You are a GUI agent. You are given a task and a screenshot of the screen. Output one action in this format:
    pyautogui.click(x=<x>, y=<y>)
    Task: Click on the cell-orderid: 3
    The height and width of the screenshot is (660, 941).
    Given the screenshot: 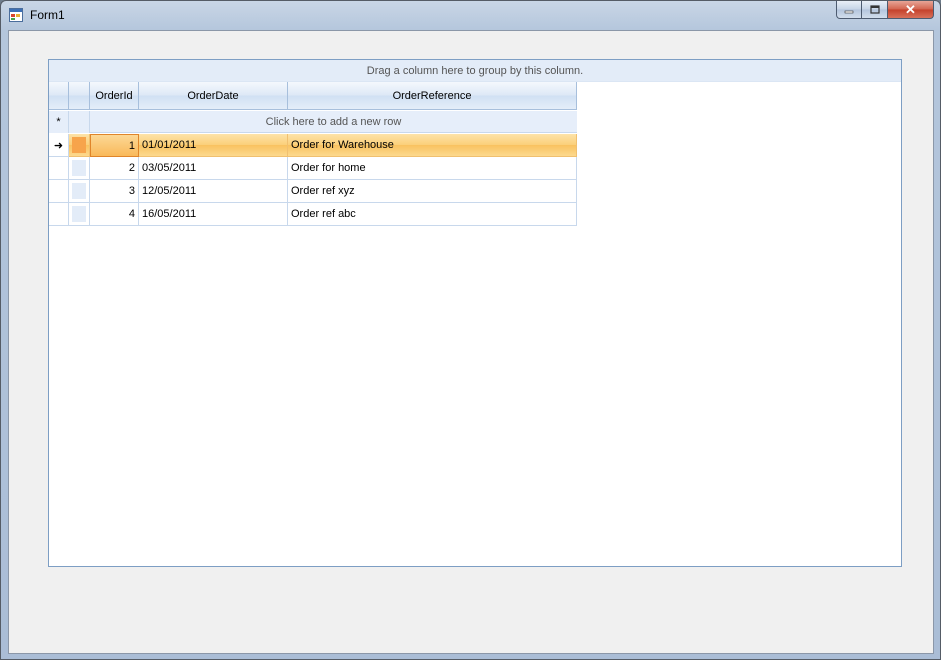 What is the action you would take?
    pyautogui.click(x=114, y=191)
    